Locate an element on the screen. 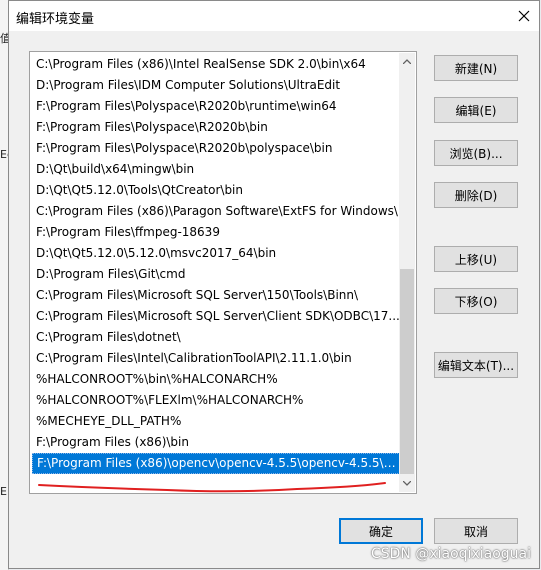 Image resolution: width=541 pixels, height=570 pixels. list-item: F:\Program Files (x86)\bin is located at coordinates (216, 442).